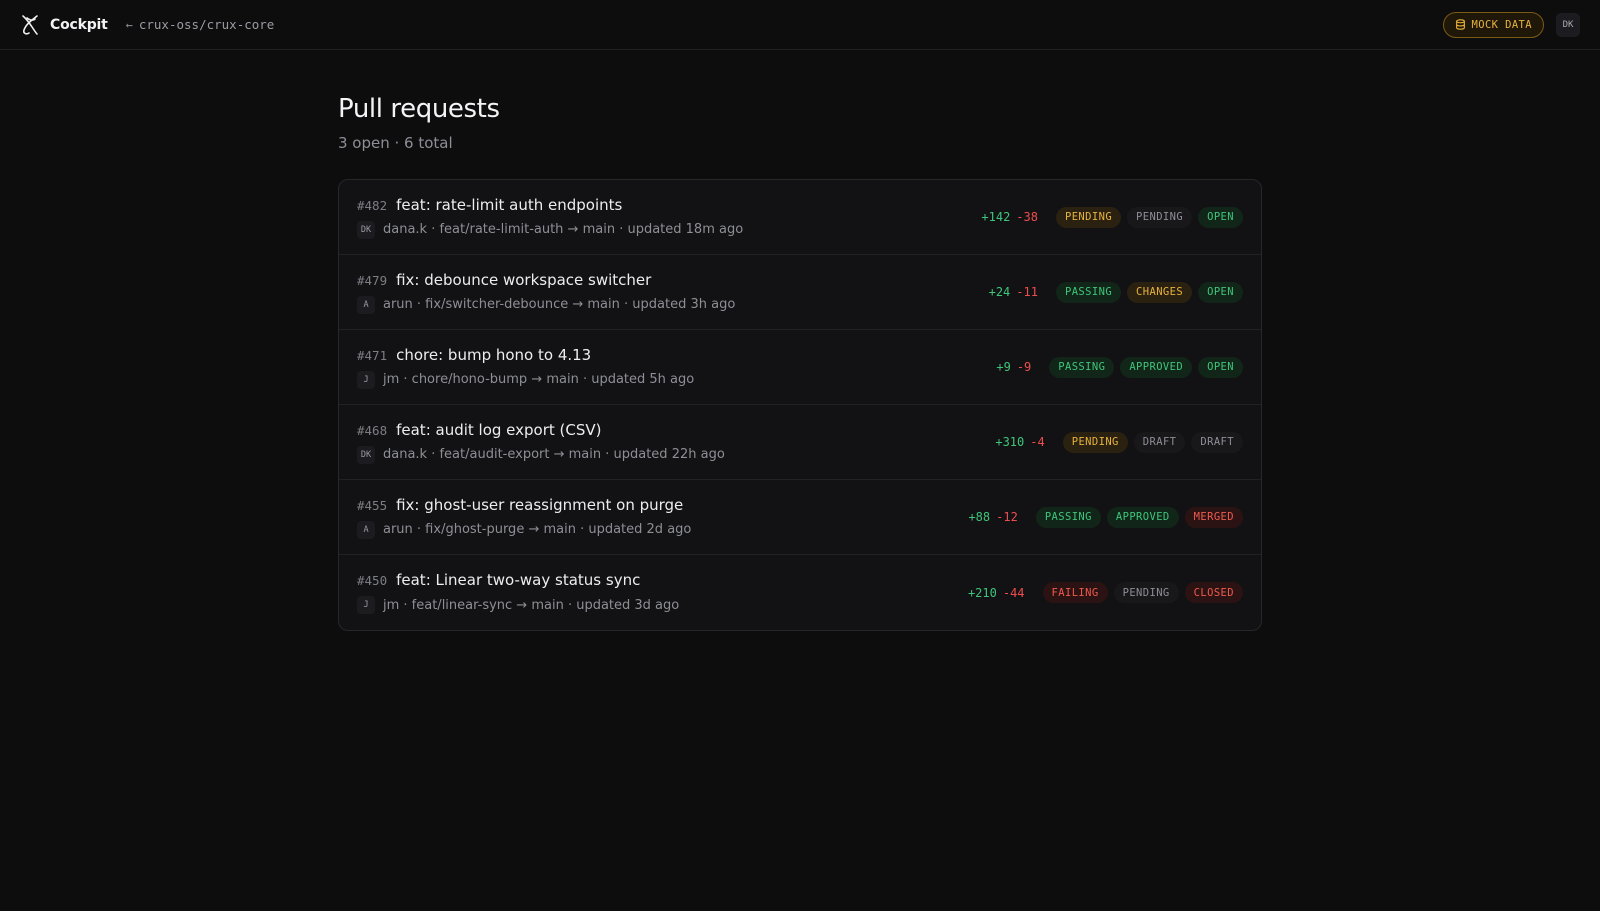 This screenshot has height=911, width=1600. Describe the element at coordinates (1075, 592) in the screenshot. I see `ci-status-badge: FAILING` at that location.